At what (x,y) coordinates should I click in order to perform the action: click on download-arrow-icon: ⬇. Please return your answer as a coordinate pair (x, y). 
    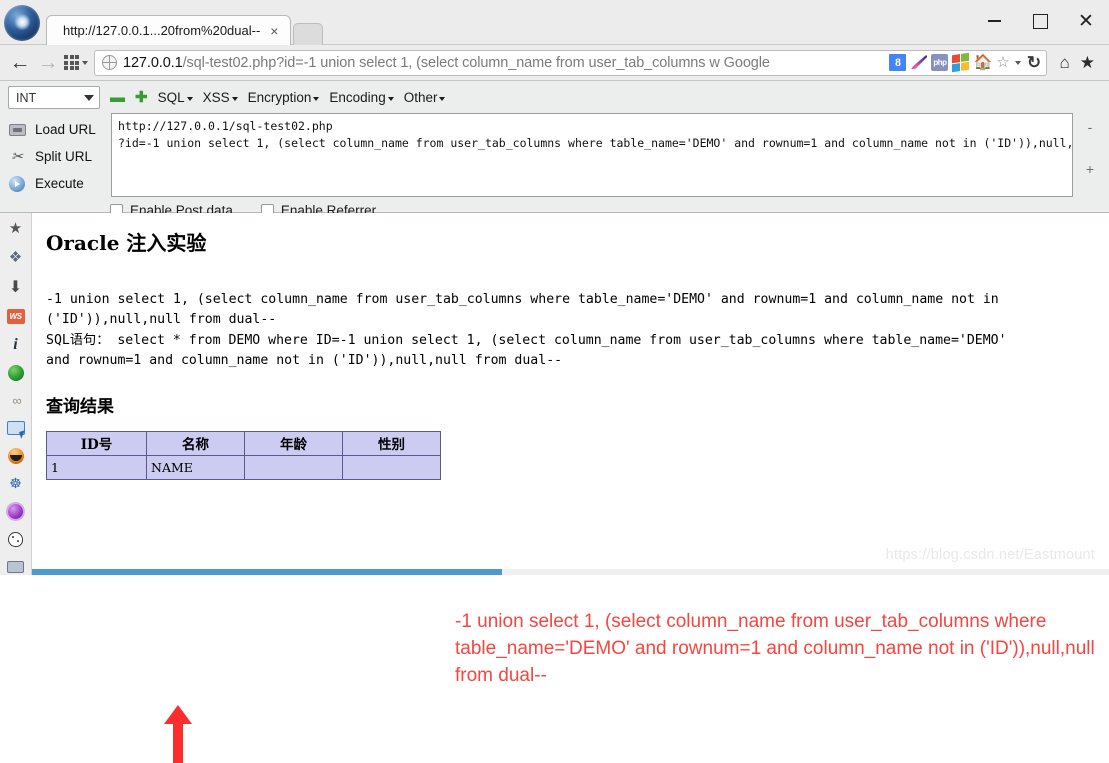
    Looking at the image, I should click on (16, 287).